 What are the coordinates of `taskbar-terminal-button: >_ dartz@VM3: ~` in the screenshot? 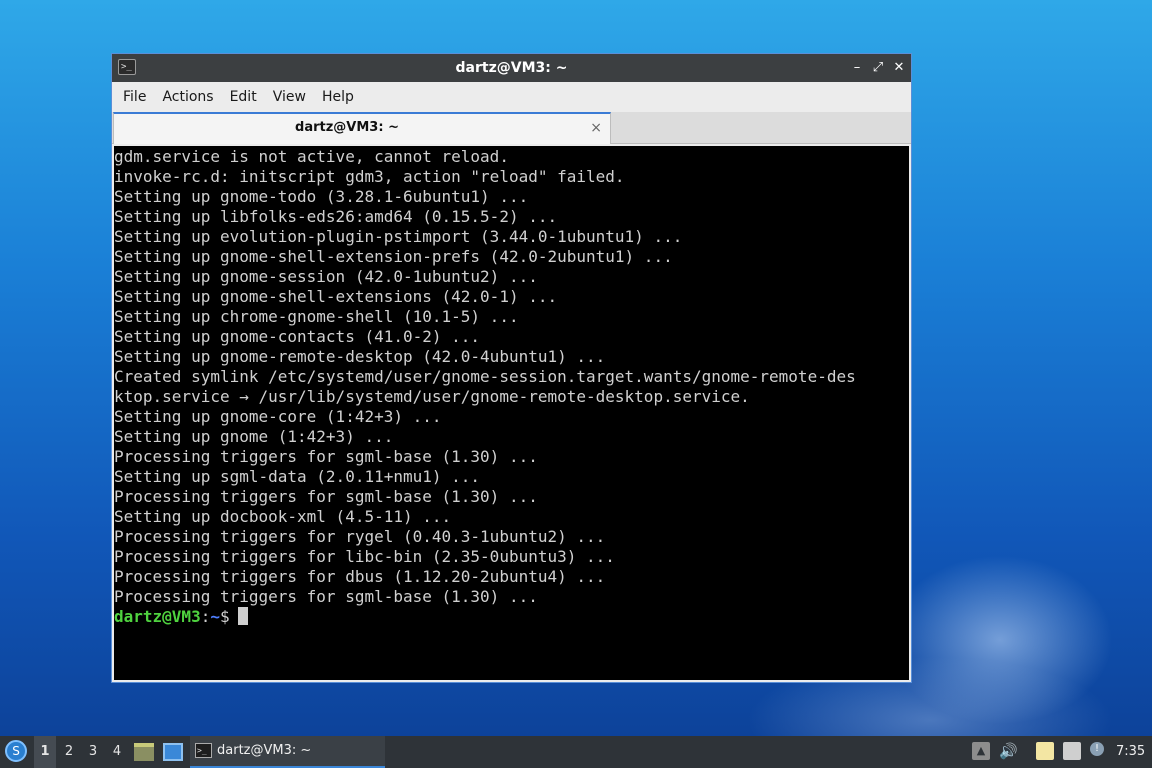 It's located at (287, 752).